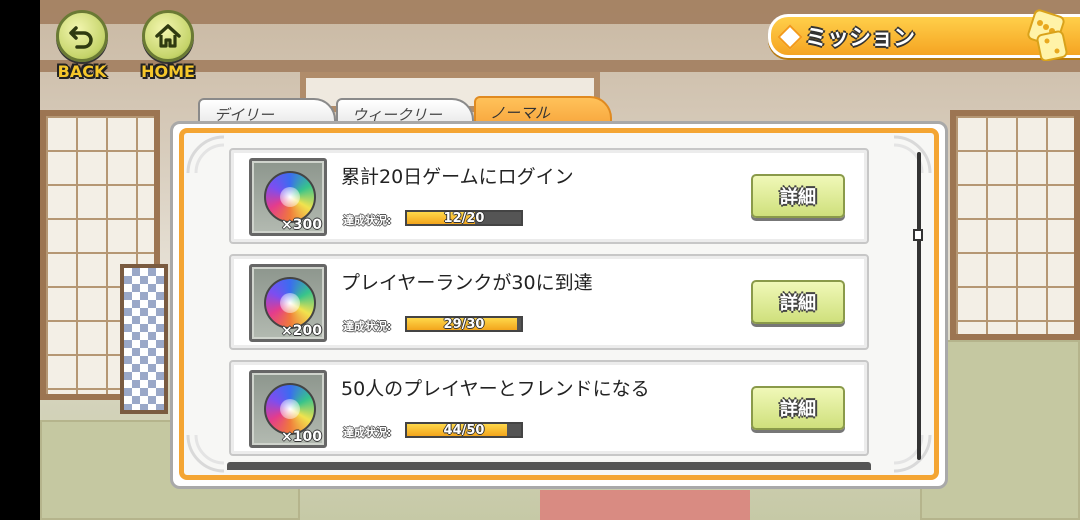 The width and height of the screenshot is (1080, 520). I want to click on home-button: HOME, so click(168, 45).